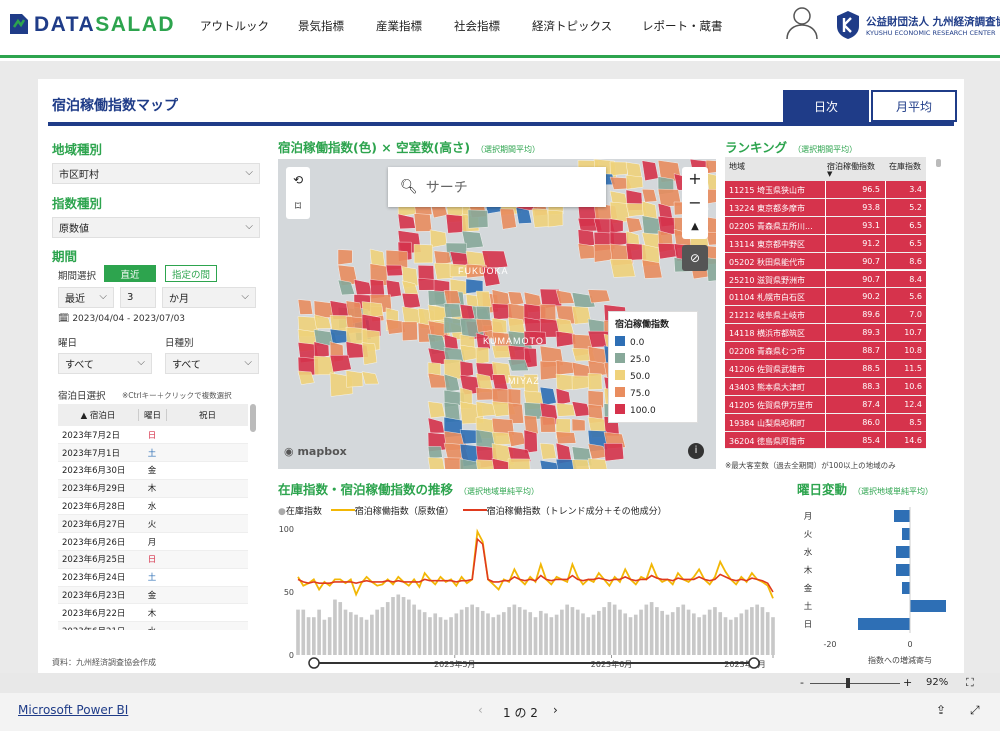 This screenshot has height=731, width=1000. Describe the element at coordinates (153, 613) in the screenshot. I see `table-row: 2023年6月22日木` at that location.